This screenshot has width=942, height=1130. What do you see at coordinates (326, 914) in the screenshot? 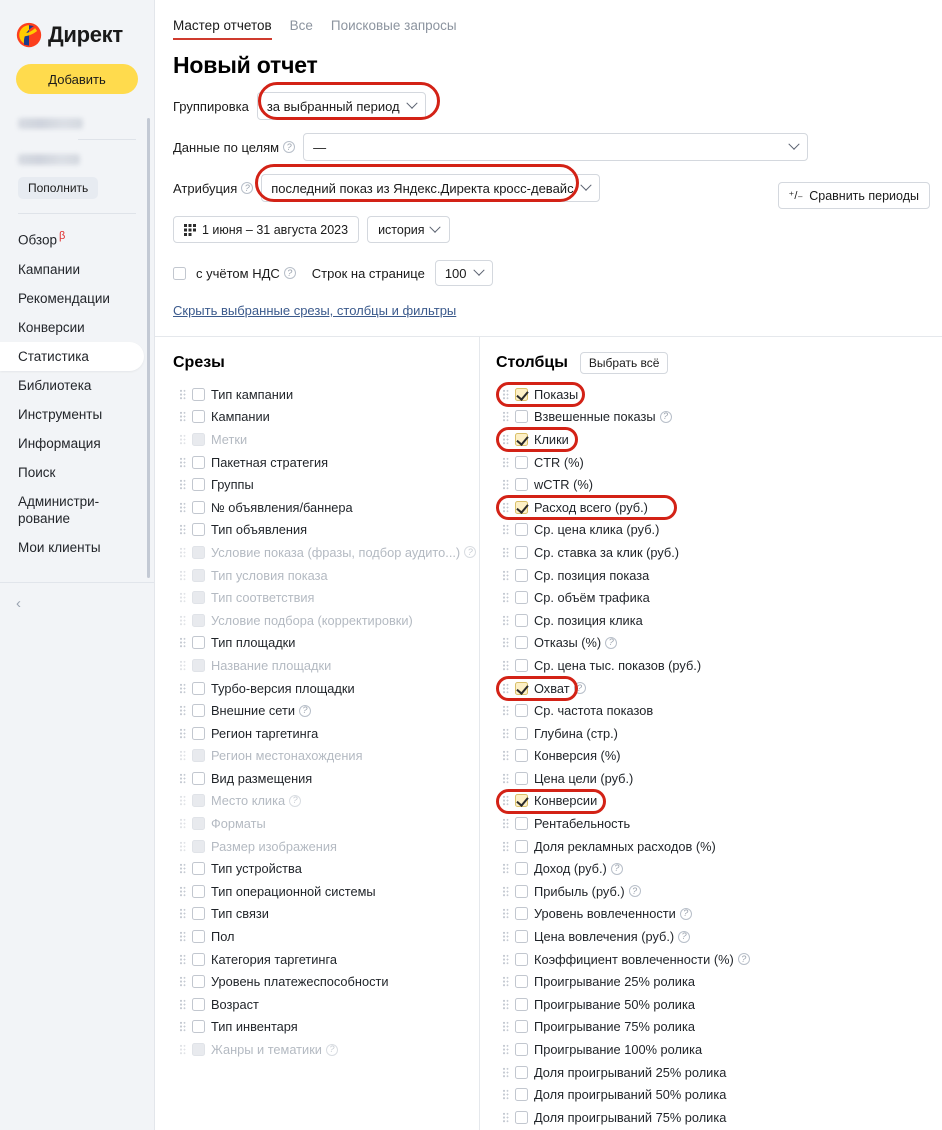
I see `slice-item: Тип связи` at bounding box center [326, 914].